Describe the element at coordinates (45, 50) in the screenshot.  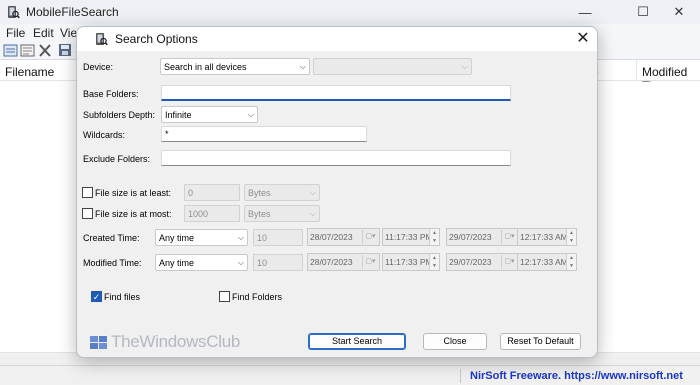
I see `delete-icon` at that location.